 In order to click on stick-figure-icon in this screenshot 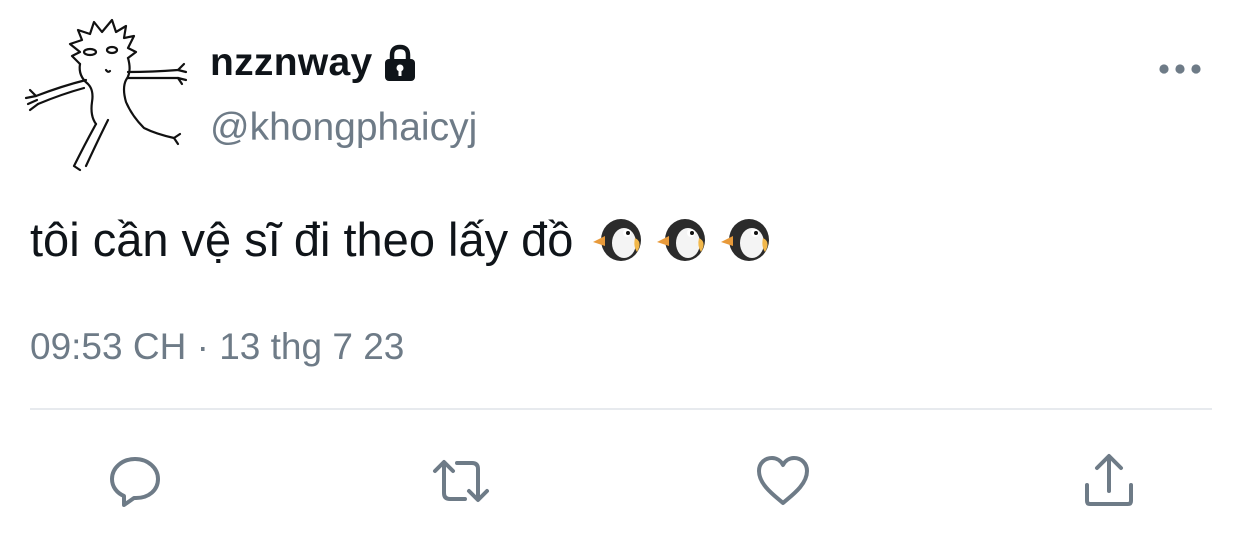, I will do `click(106, 95)`.